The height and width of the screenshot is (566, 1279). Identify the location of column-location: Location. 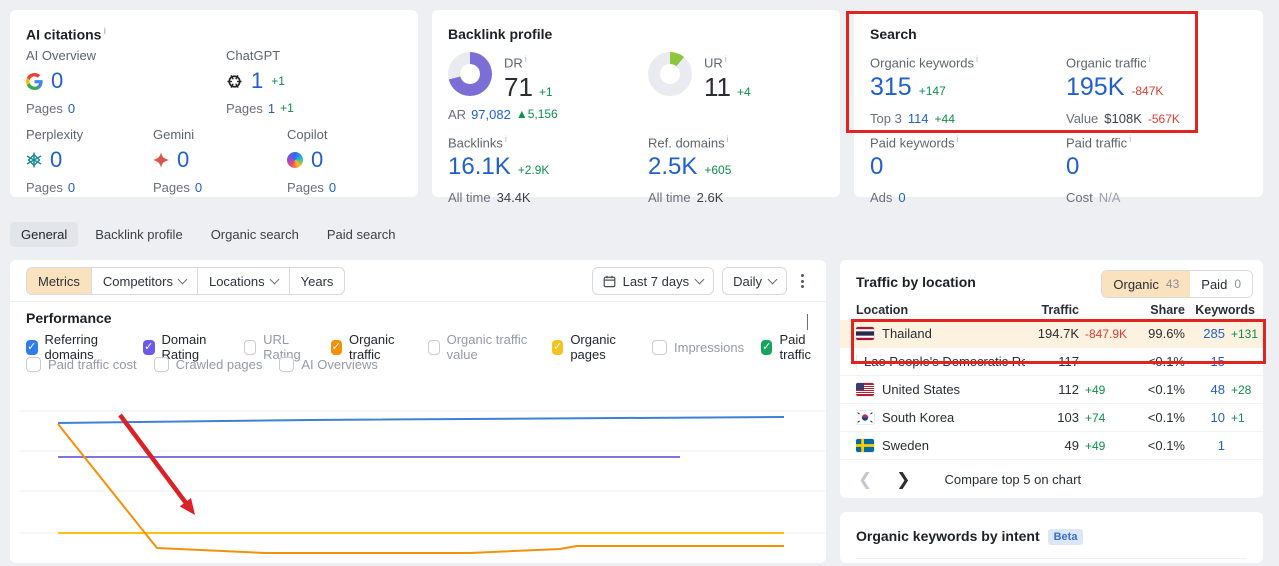
(940, 310).